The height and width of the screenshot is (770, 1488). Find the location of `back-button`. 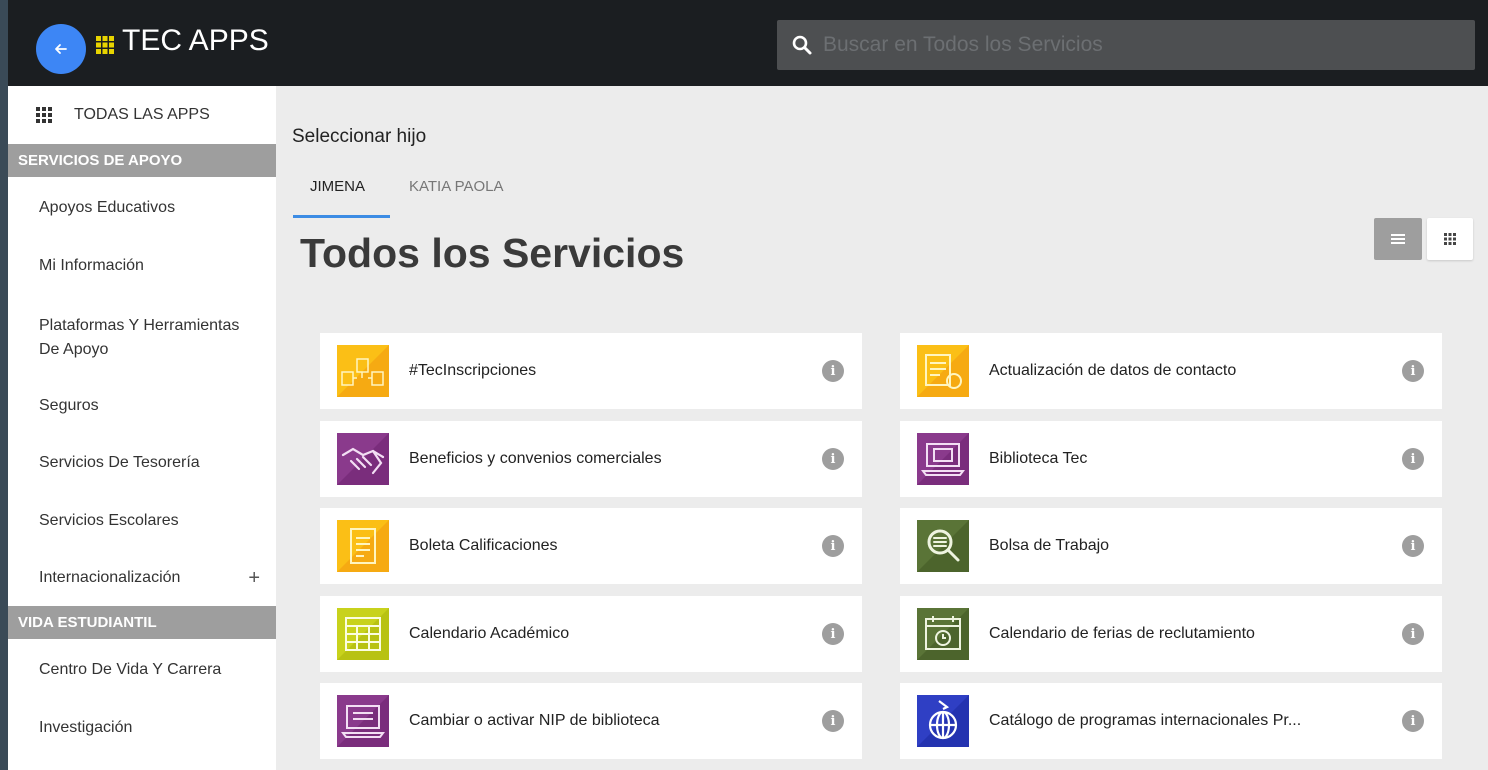

back-button is located at coordinates (61, 49).